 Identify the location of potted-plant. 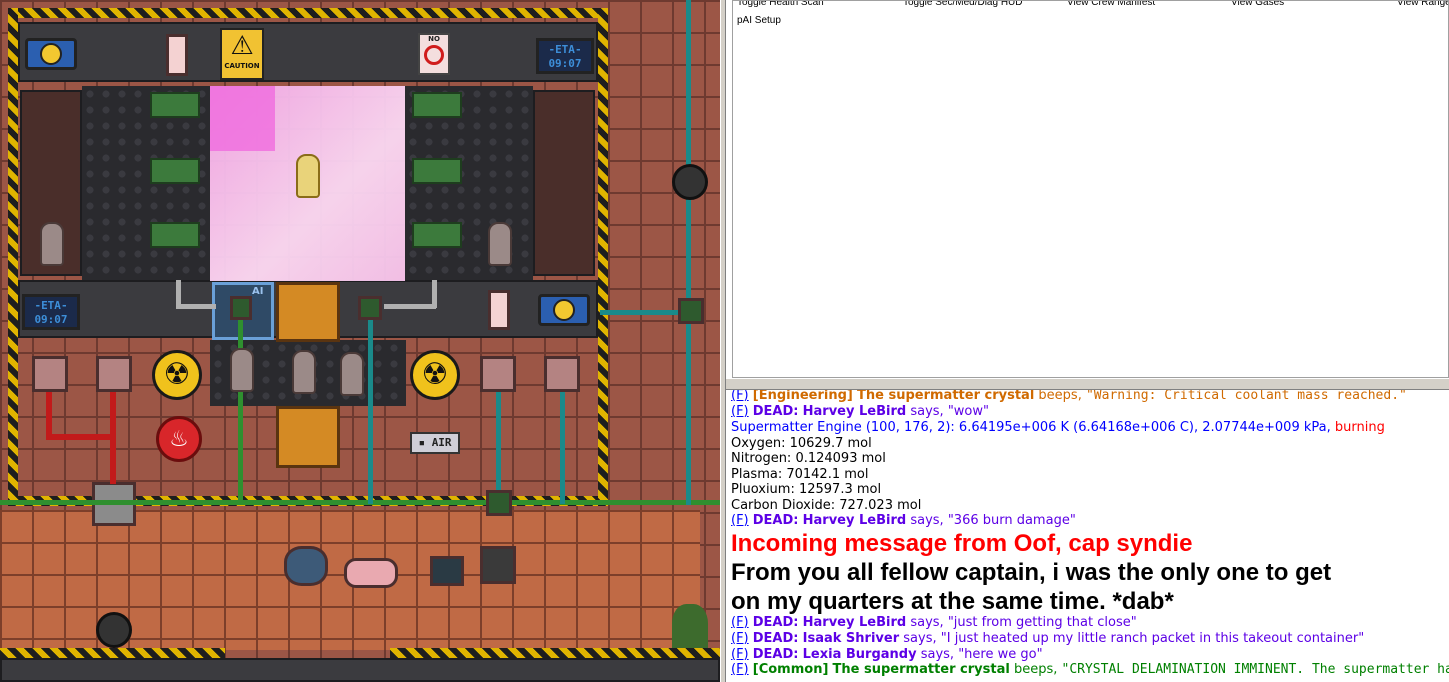
(690, 628).